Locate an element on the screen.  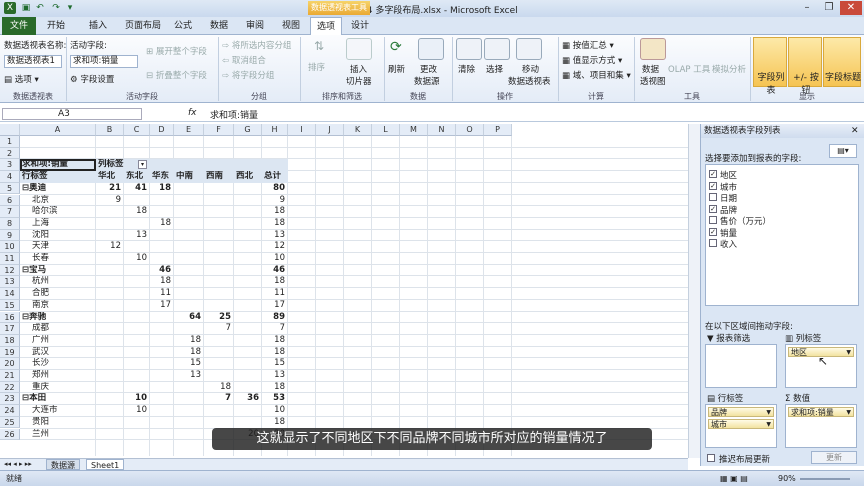
active-field-input: 求和项:销量 is located at coordinates (104, 61).